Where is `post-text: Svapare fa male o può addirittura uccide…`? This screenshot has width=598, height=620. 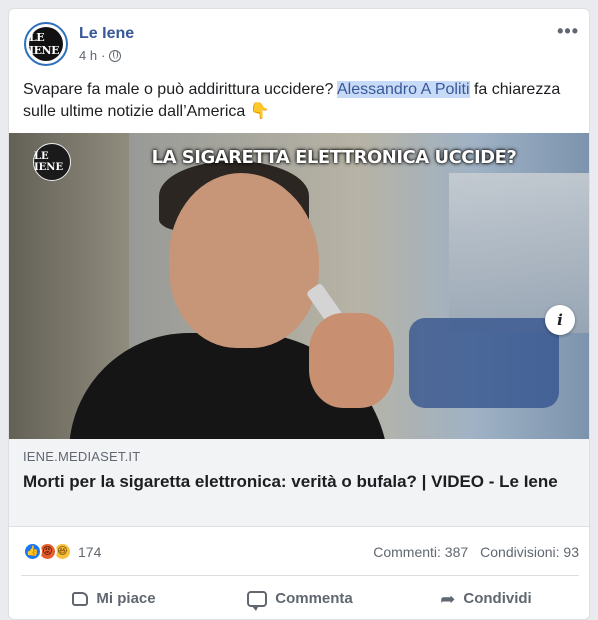
post-text: Svapare fa male o può addirittura uccide… is located at coordinates (300, 101).